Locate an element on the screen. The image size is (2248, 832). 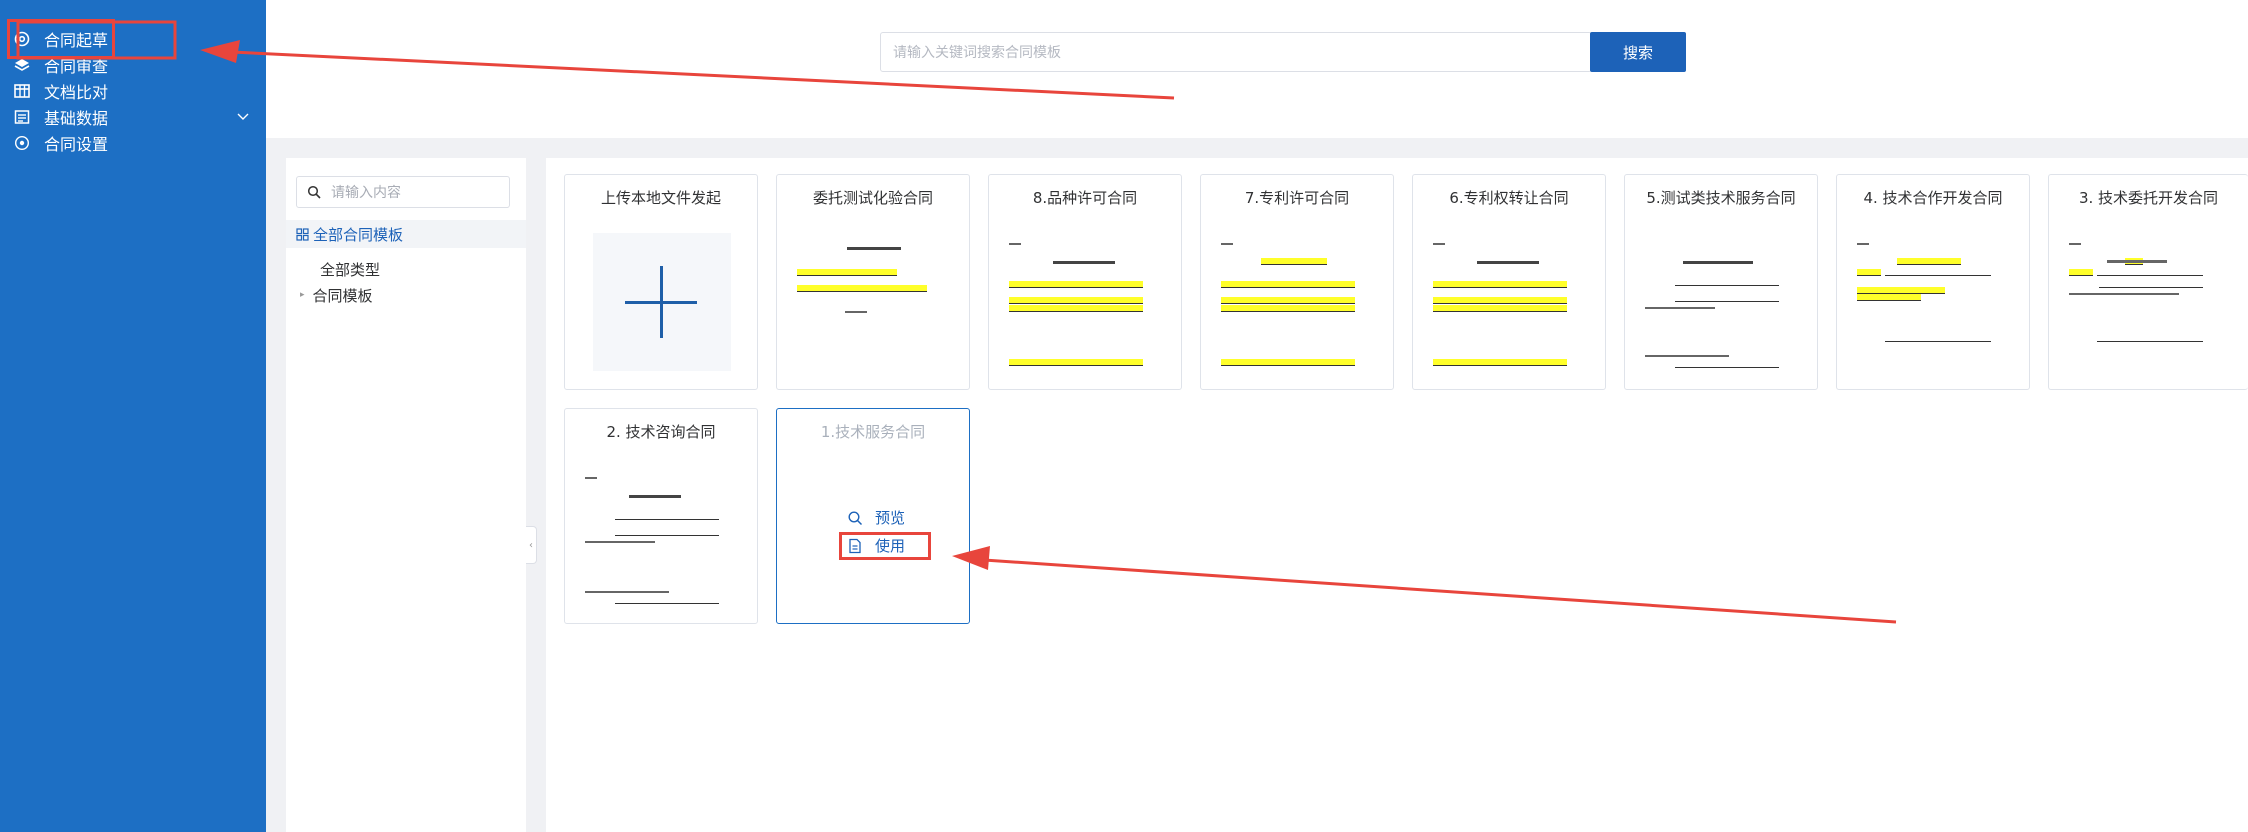
card-title: 上传本地文件发起 is located at coordinates (660, 198).